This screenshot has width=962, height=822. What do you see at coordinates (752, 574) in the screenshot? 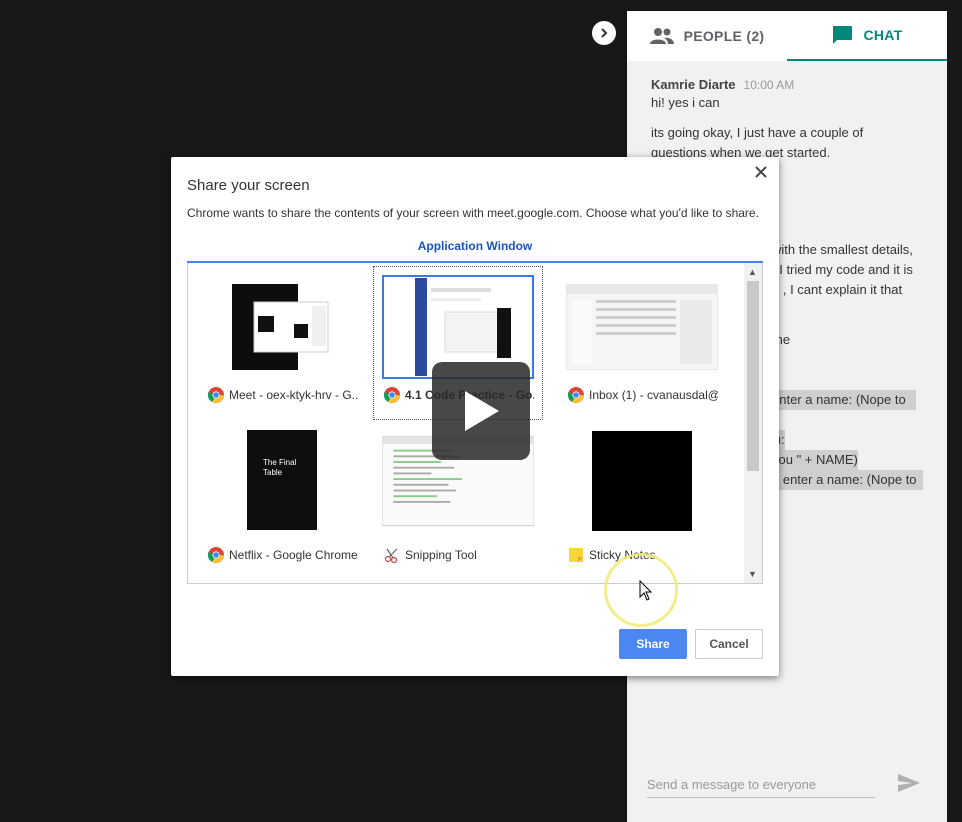
I see `scroll-down-arrow-icon: ▼` at bounding box center [752, 574].